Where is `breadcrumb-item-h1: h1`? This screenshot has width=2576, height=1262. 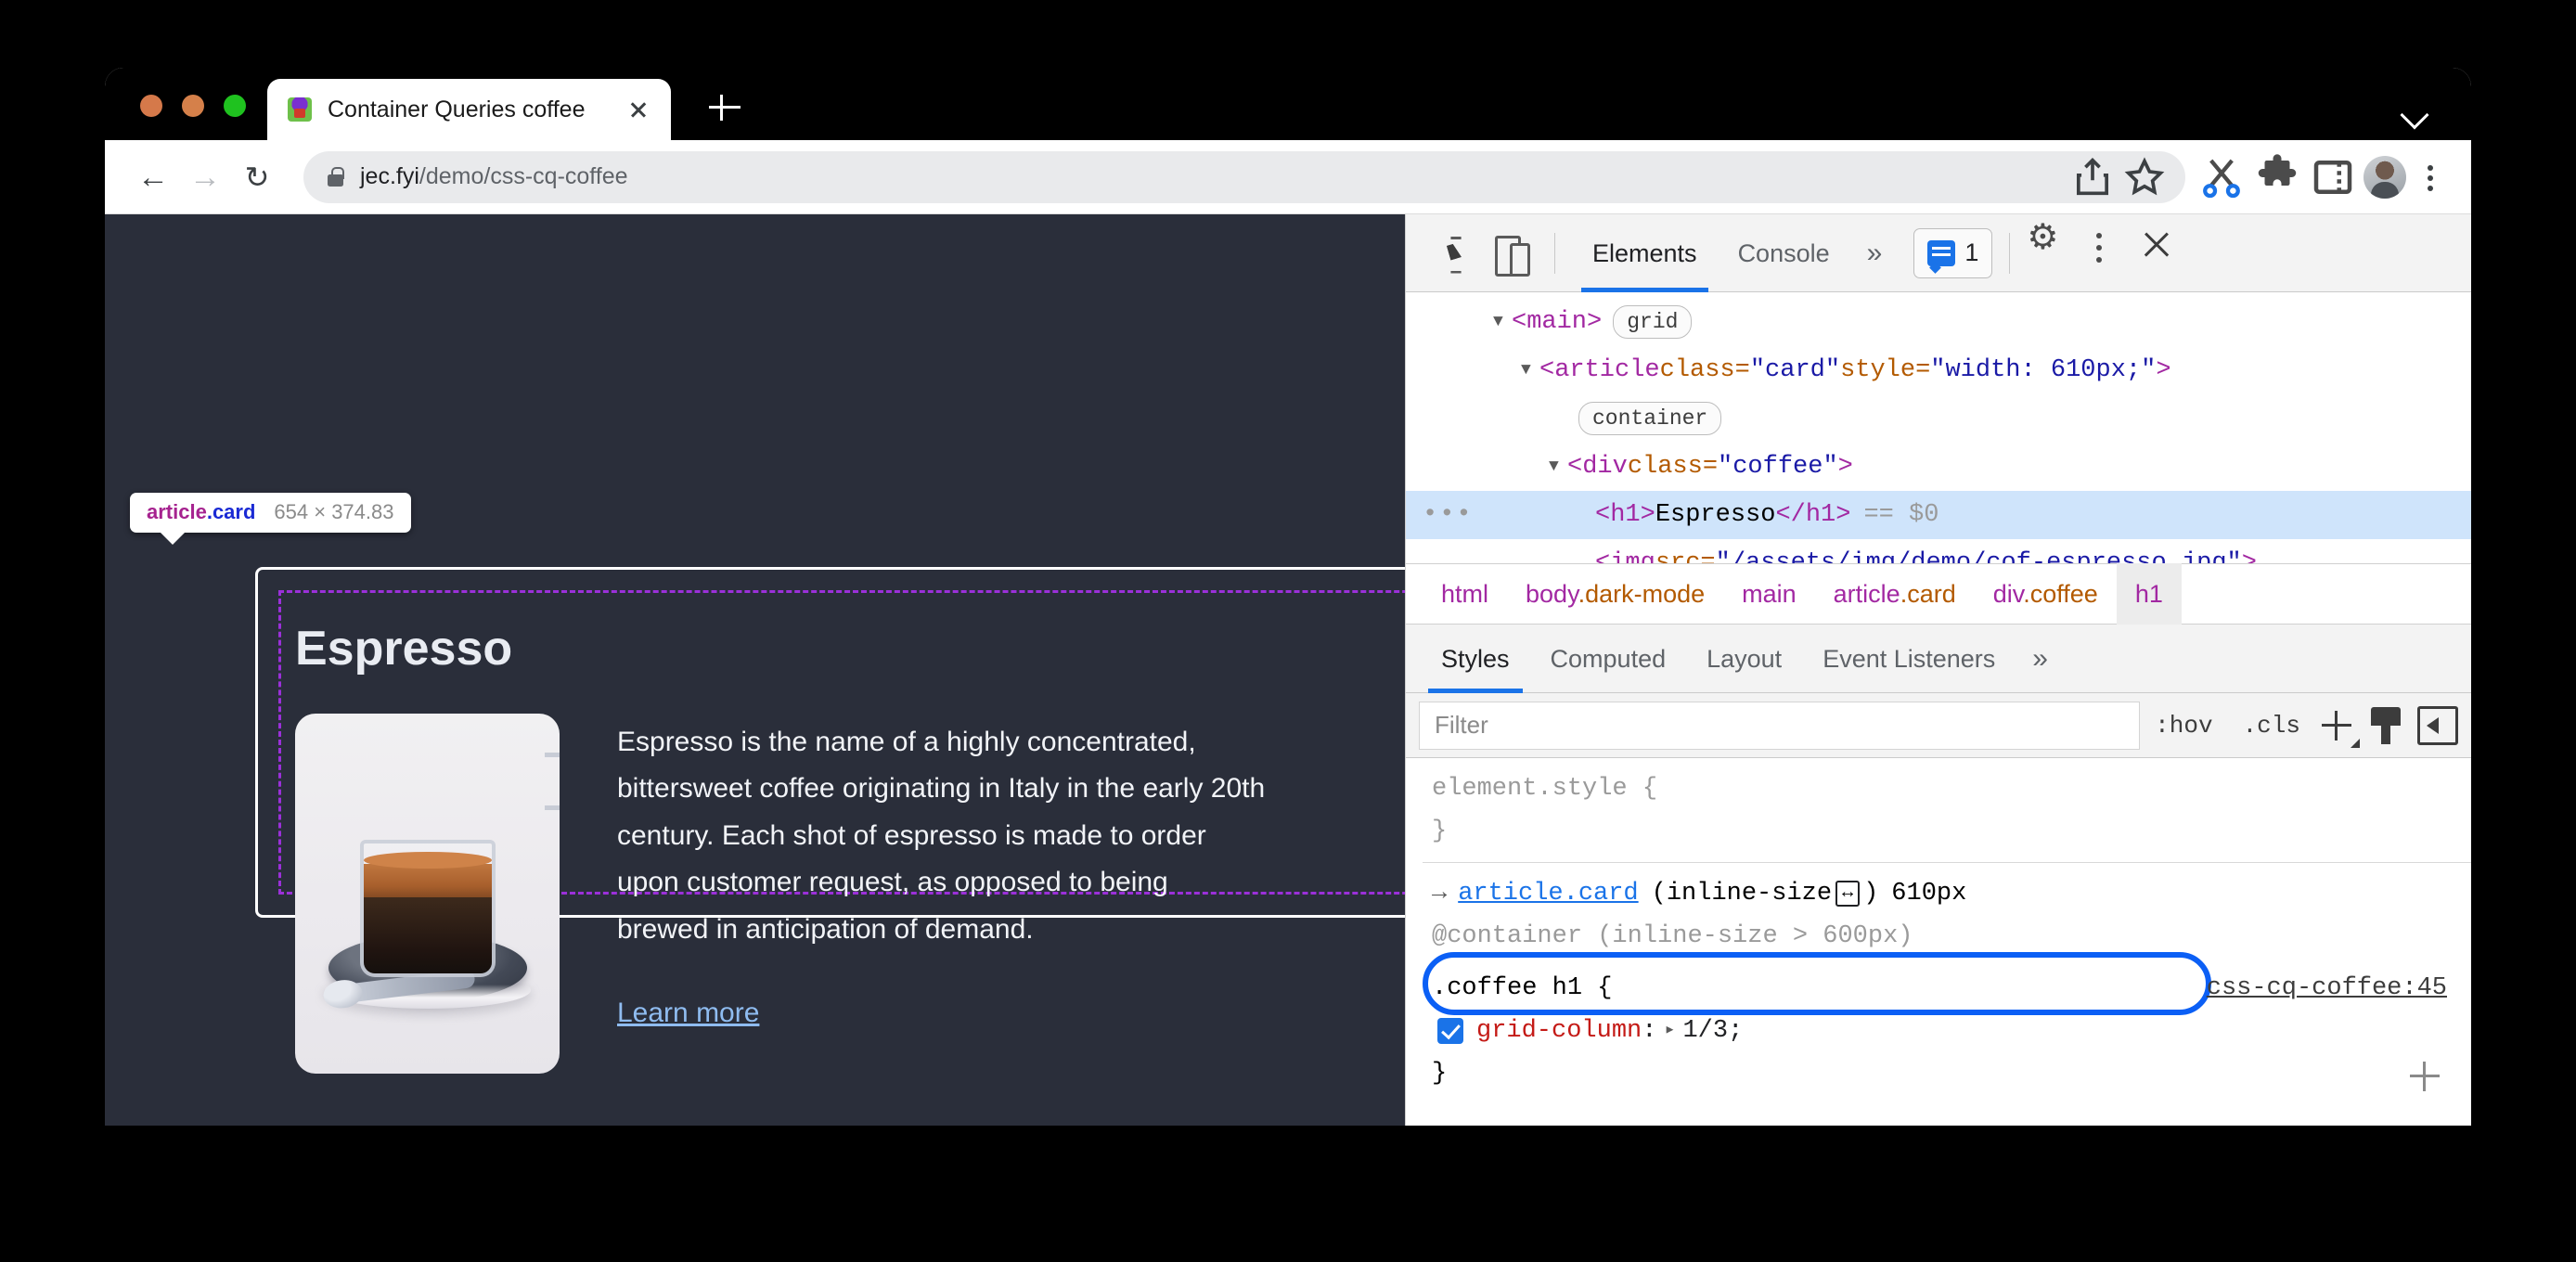 breadcrumb-item-h1: h1 is located at coordinates (2149, 594).